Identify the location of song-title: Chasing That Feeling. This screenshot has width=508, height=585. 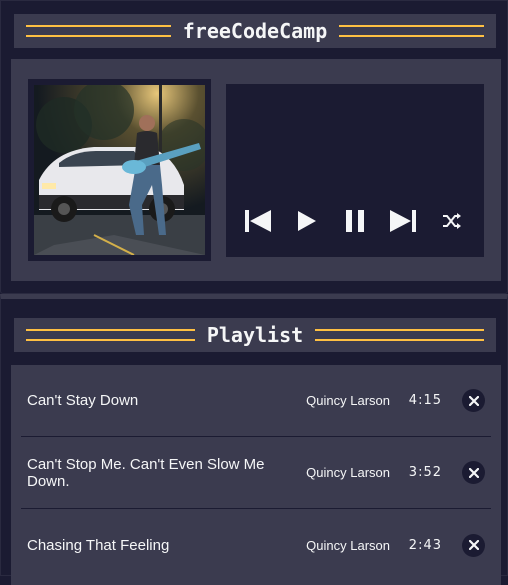
(98, 545).